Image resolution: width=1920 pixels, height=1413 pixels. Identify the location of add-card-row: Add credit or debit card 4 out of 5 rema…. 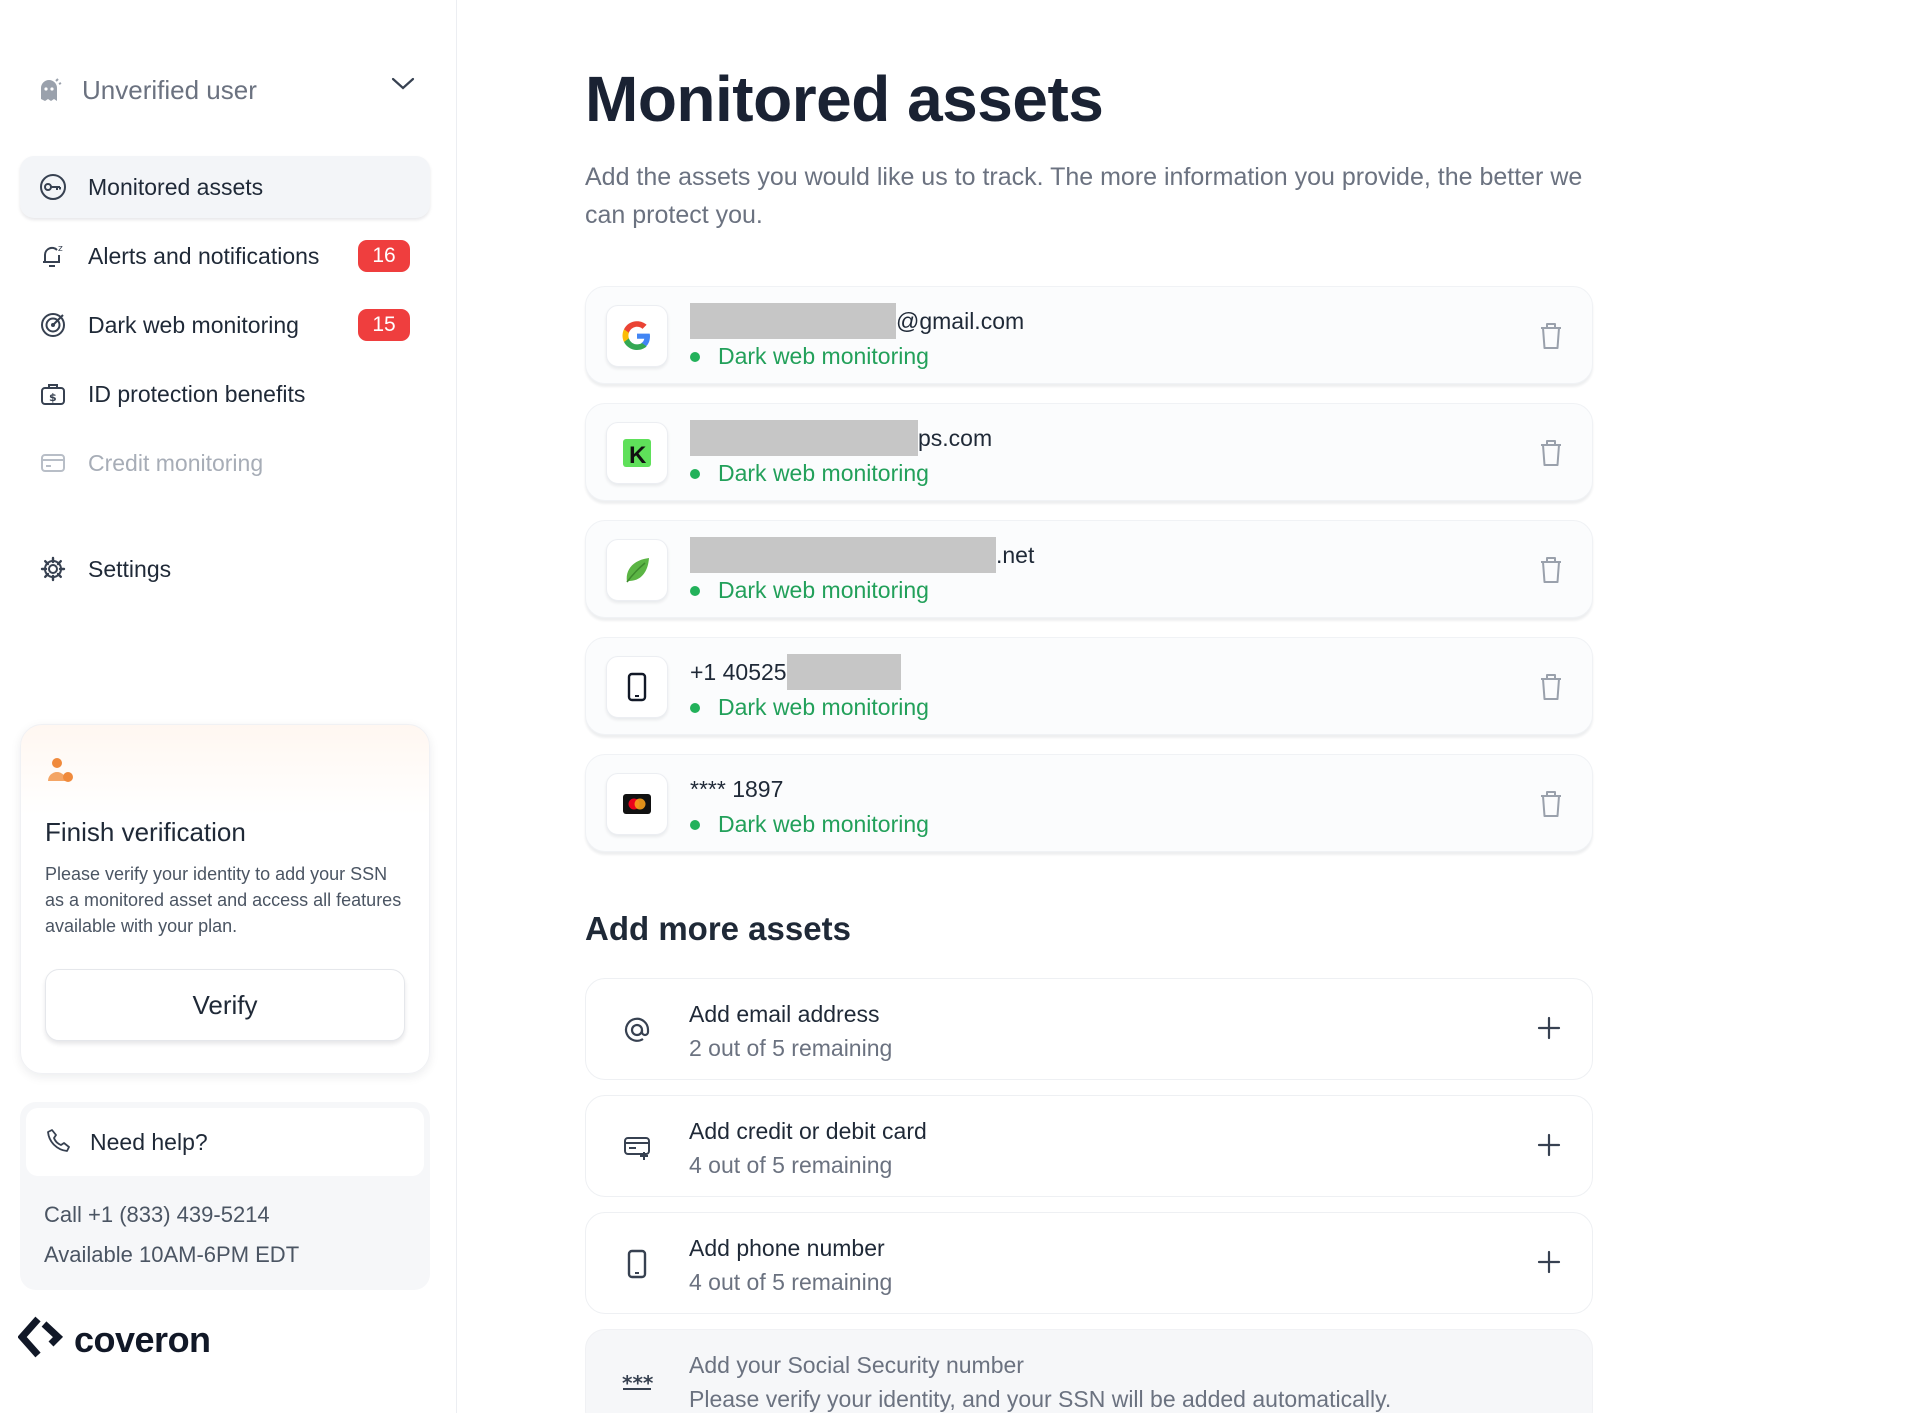
(1089, 1146).